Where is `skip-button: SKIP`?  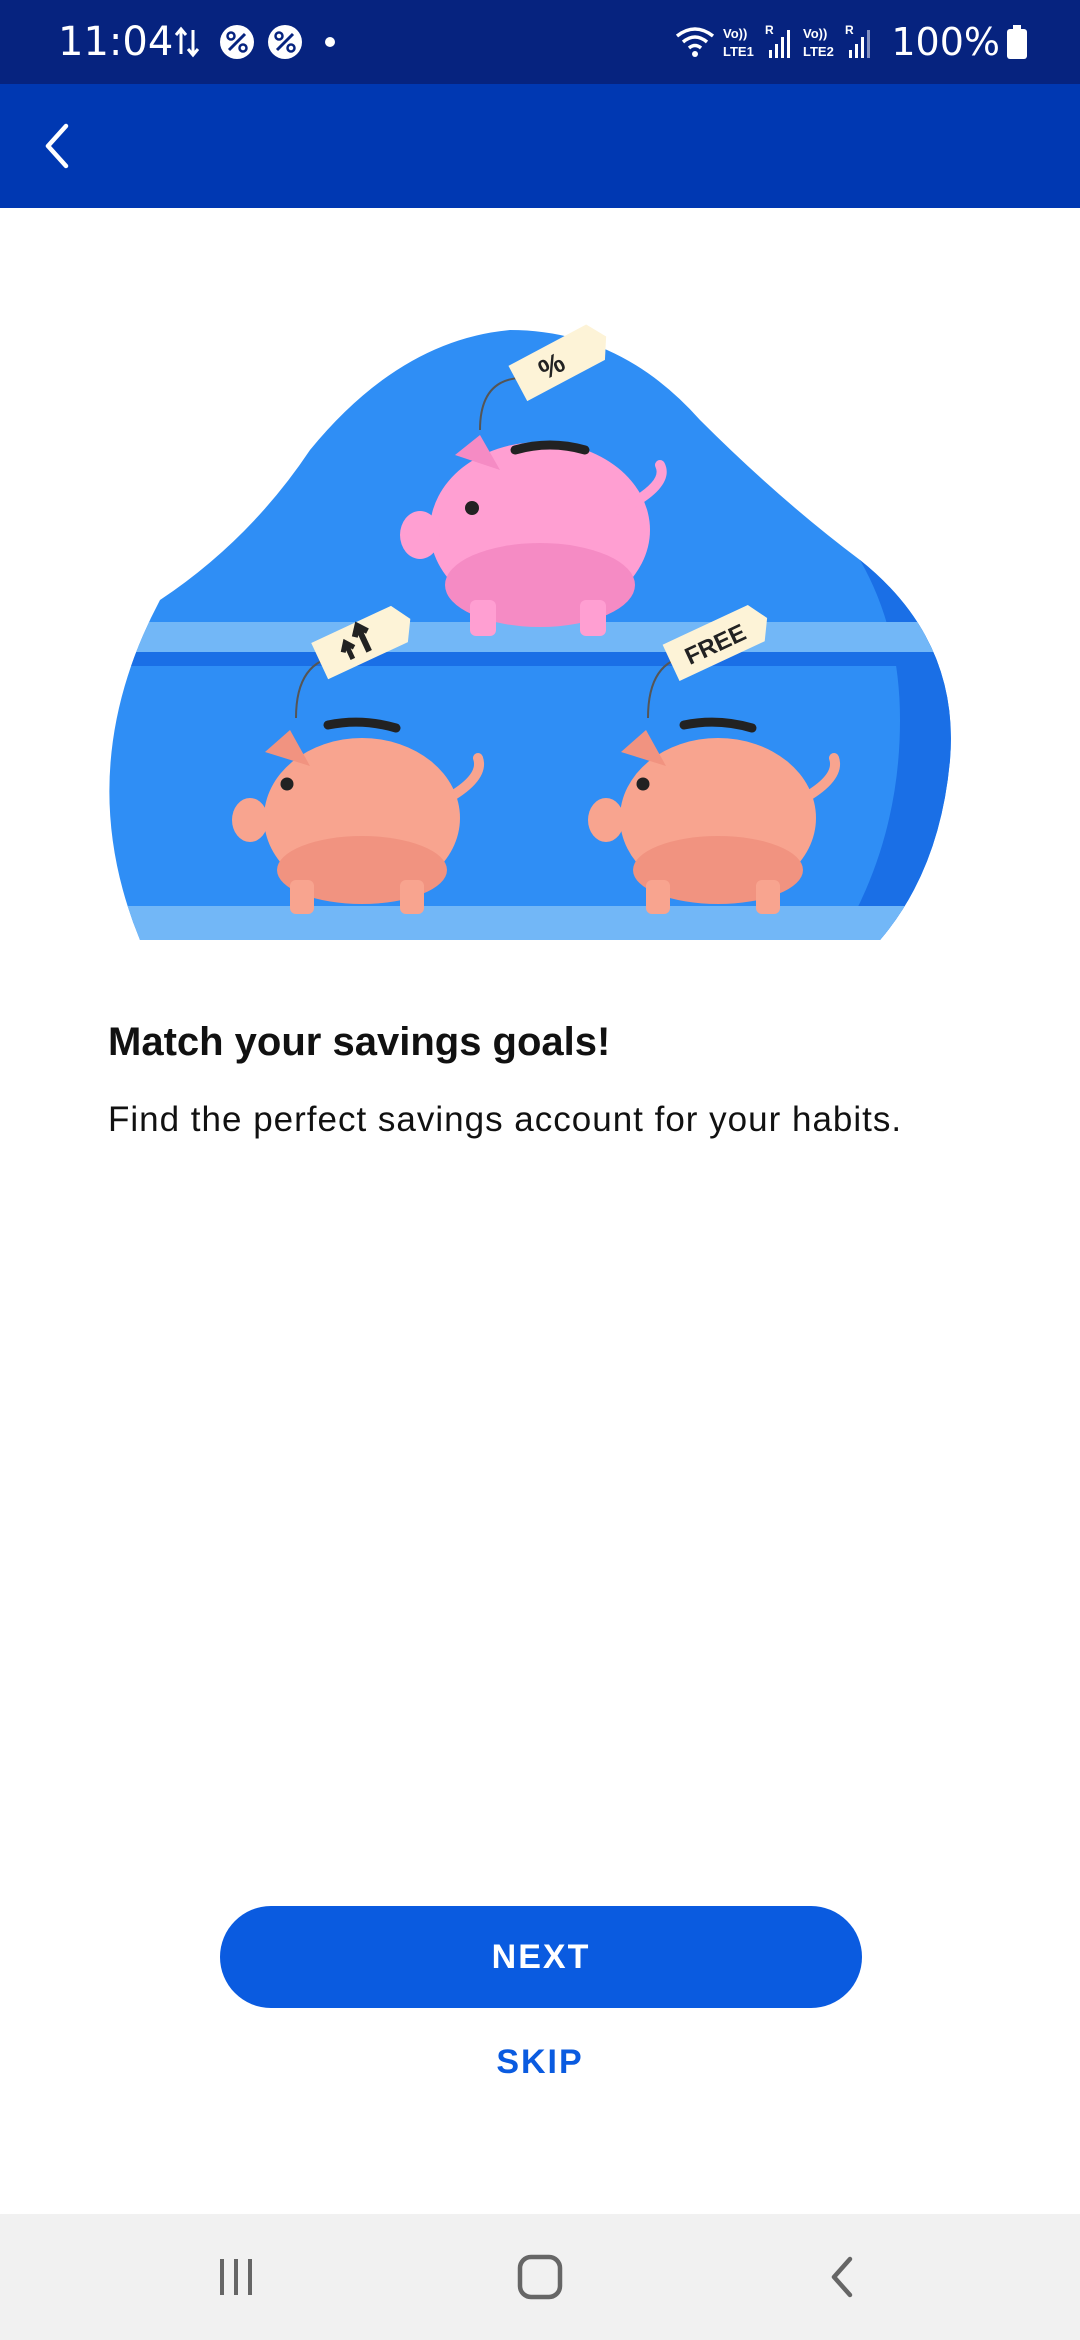
skip-button: SKIP is located at coordinates (540, 2062).